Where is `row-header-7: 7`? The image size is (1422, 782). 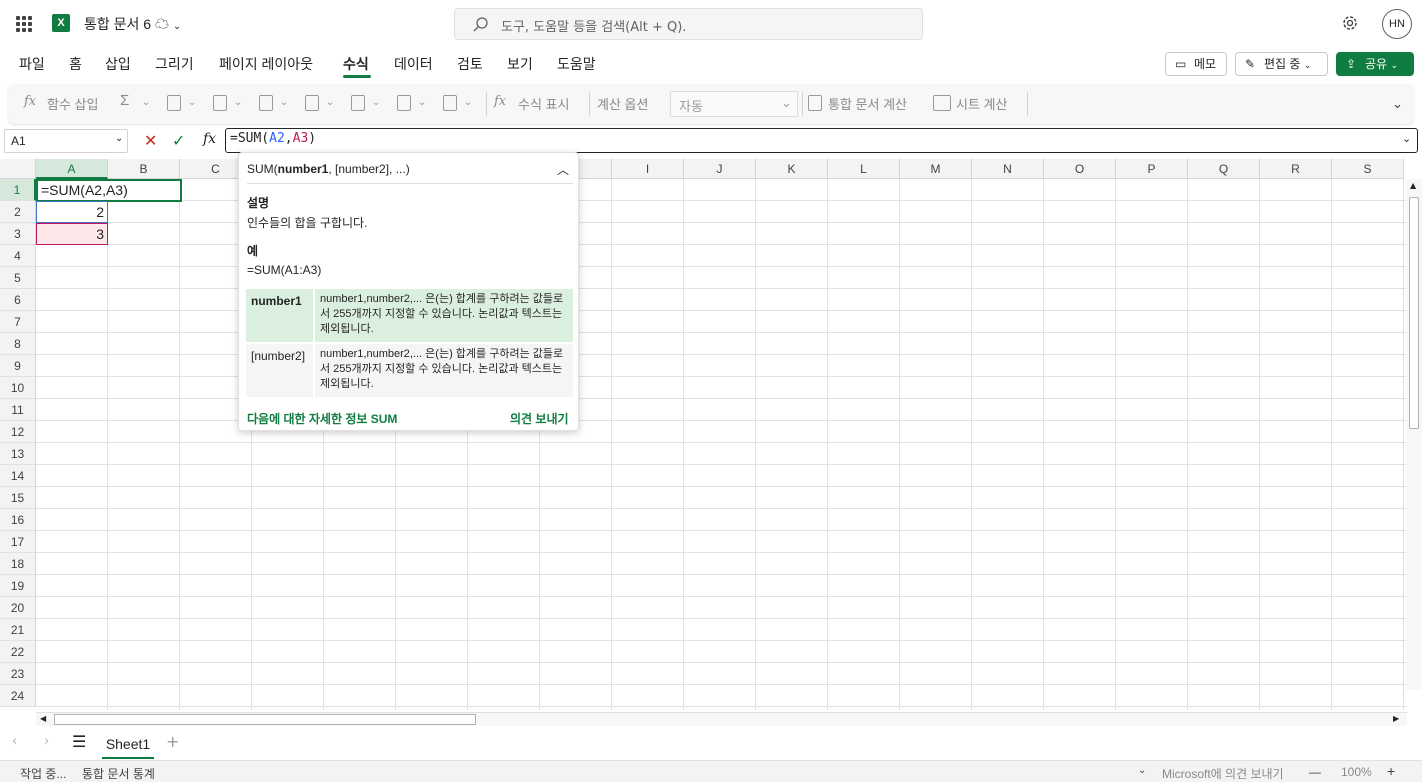
row-header-7: 7 is located at coordinates (18, 322).